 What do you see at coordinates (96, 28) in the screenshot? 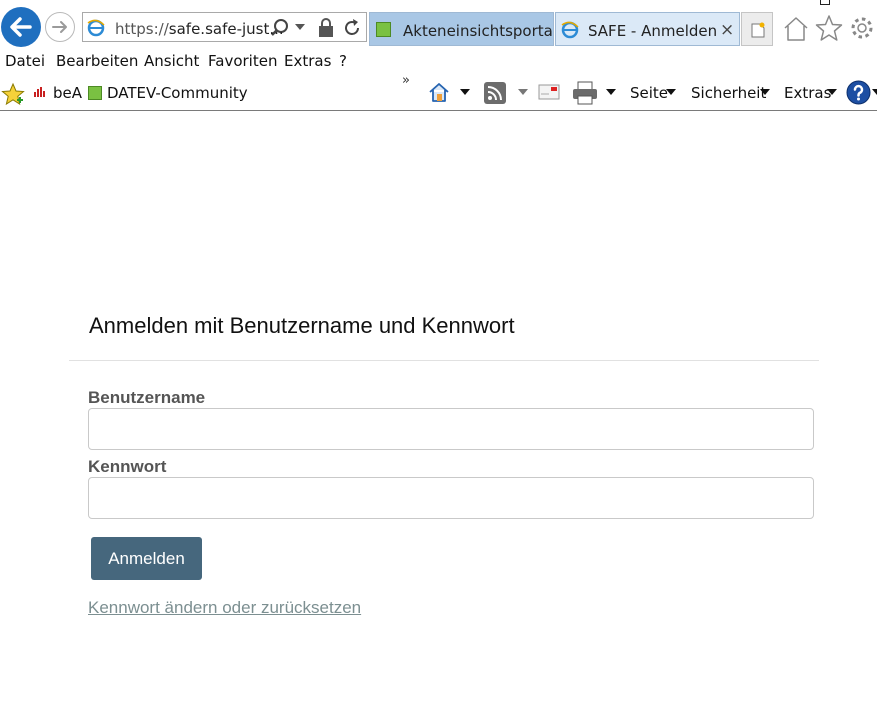
I see `ie-page-icon` at bounding box center [96, 28].